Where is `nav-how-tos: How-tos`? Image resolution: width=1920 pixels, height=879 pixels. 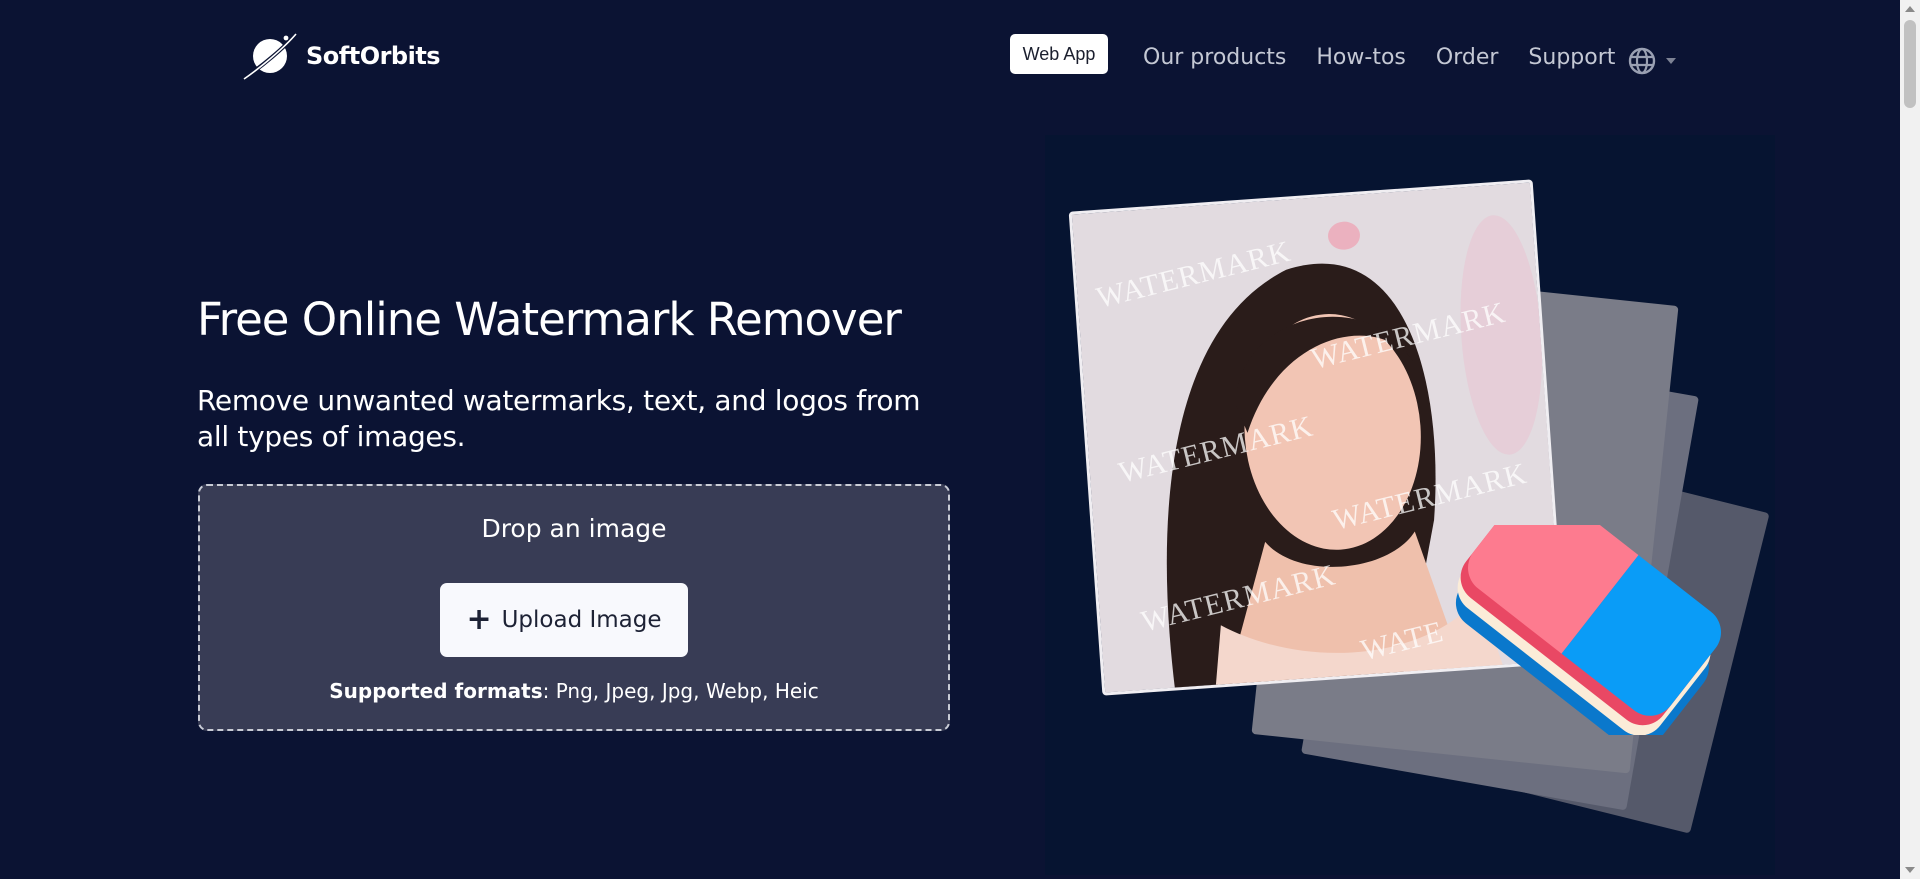
nav-how-tos: How-tos is located at coordinates (1360, 58).